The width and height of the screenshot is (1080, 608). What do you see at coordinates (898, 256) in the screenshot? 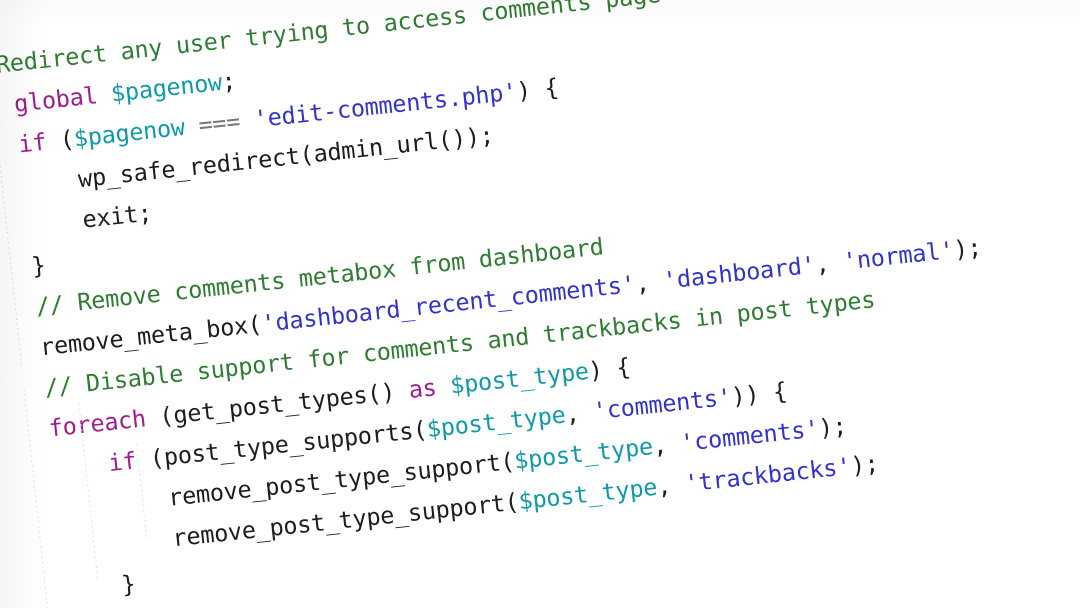
I see `code-token: 'normal'` at bounding box center [898, 256].